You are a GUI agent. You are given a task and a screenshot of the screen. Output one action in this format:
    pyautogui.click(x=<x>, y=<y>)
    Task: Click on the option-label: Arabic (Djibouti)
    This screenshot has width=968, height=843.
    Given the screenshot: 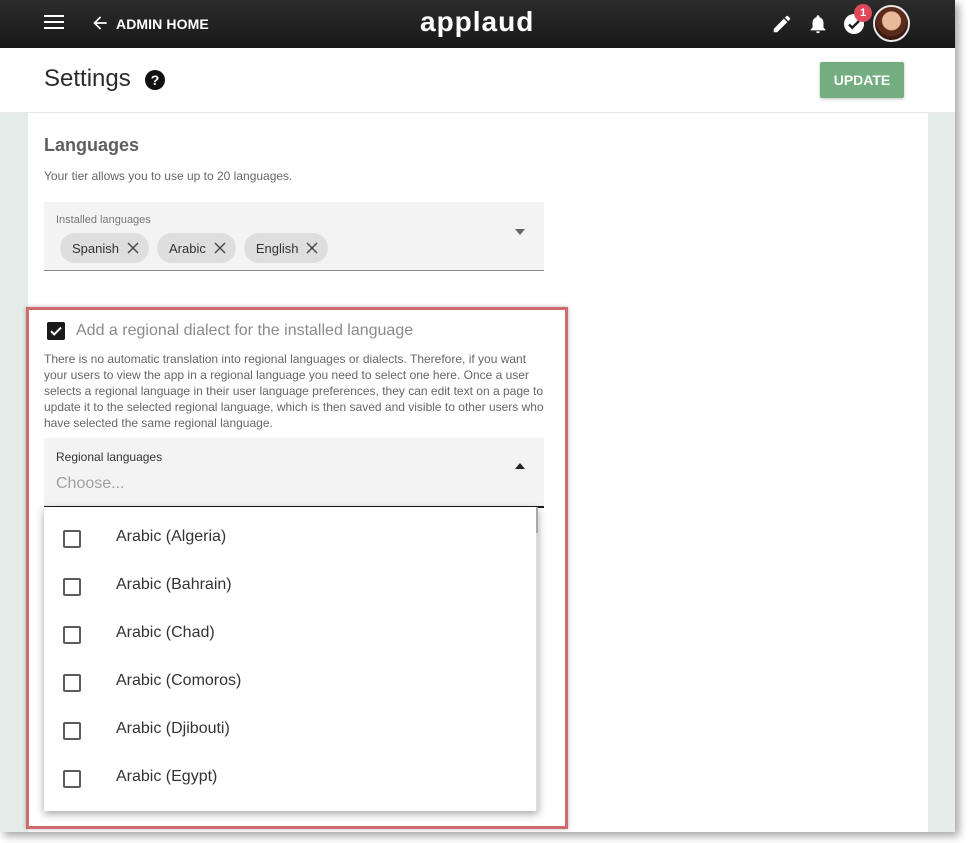 What is the action you would take?
    pyautogui.click(x=173, y=728)
    